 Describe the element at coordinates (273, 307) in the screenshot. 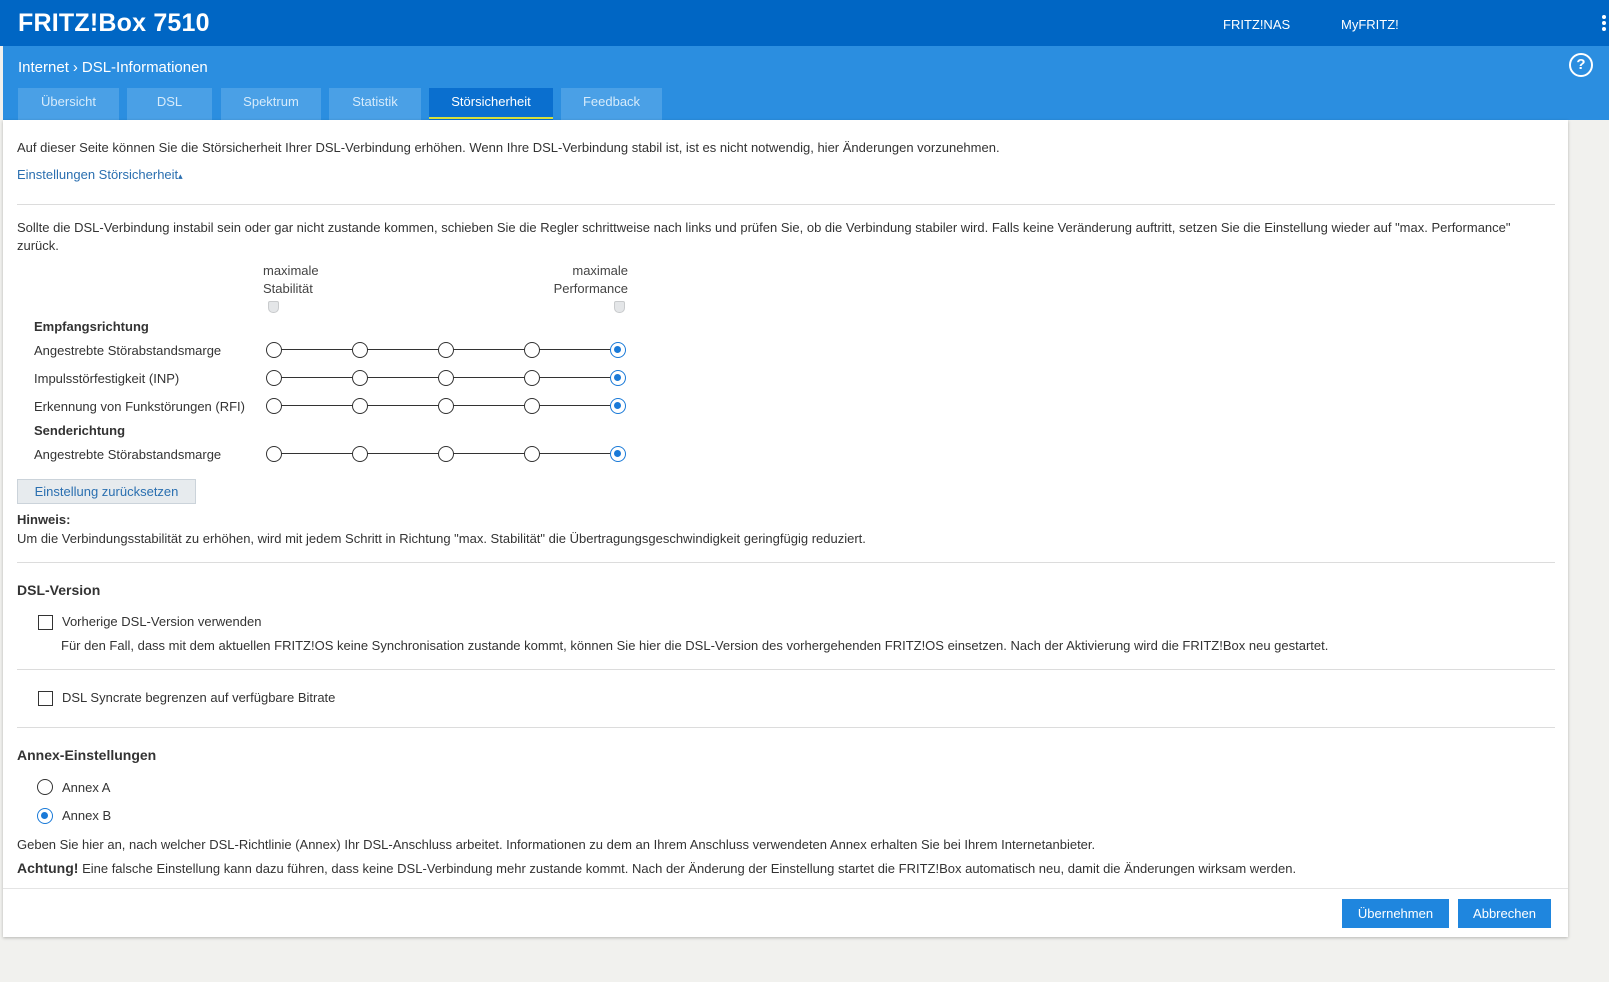

I see `marker-stability-icon` at that location.